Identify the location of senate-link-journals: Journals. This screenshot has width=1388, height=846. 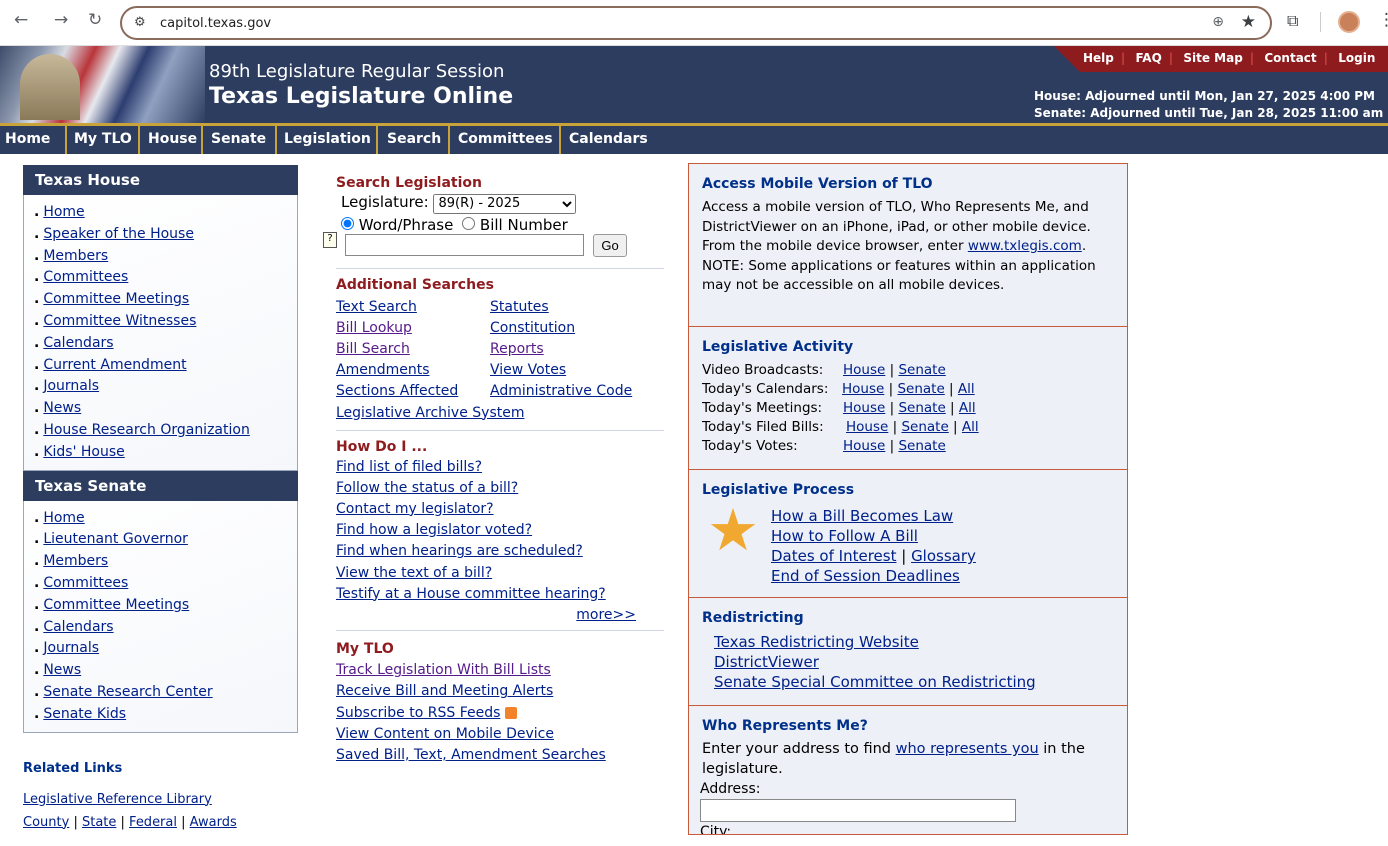
(71, 648).